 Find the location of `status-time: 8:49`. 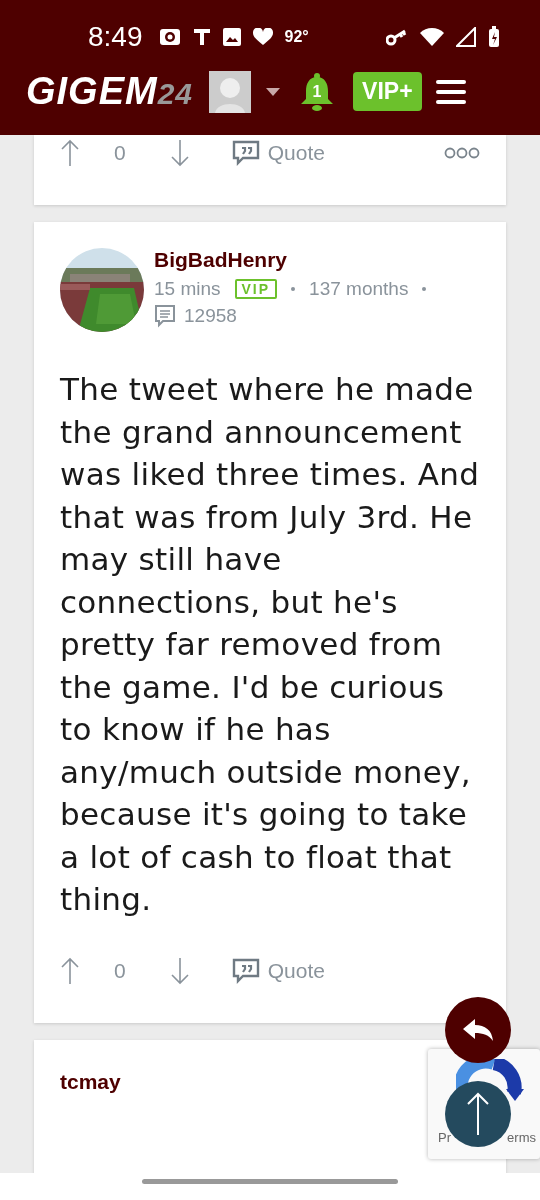

status-time: 8:49 is located at coordinates (115, 37).